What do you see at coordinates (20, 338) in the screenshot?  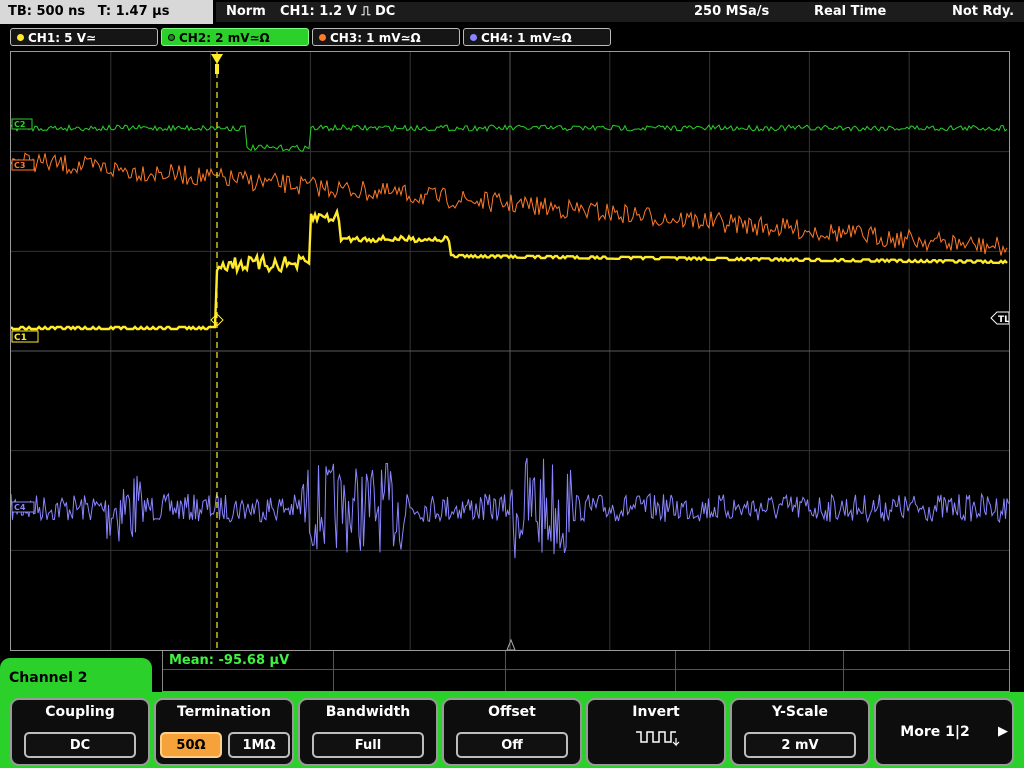 I see `ch1-offset-label: C1` at bounding box center [20, 338].